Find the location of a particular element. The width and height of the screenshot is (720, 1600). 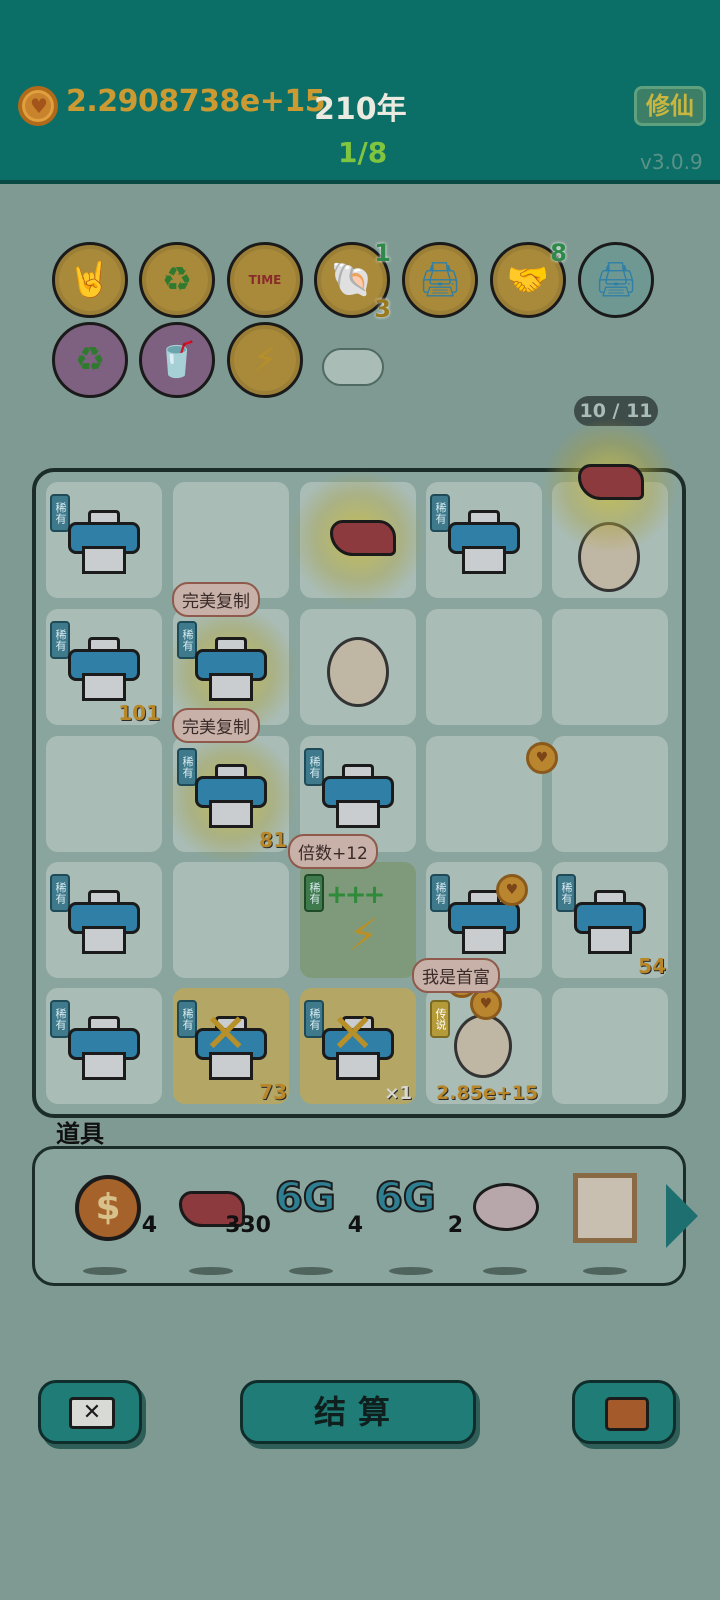

shell-badge: 🐚 1 3 is located at coordinates (352, 281).